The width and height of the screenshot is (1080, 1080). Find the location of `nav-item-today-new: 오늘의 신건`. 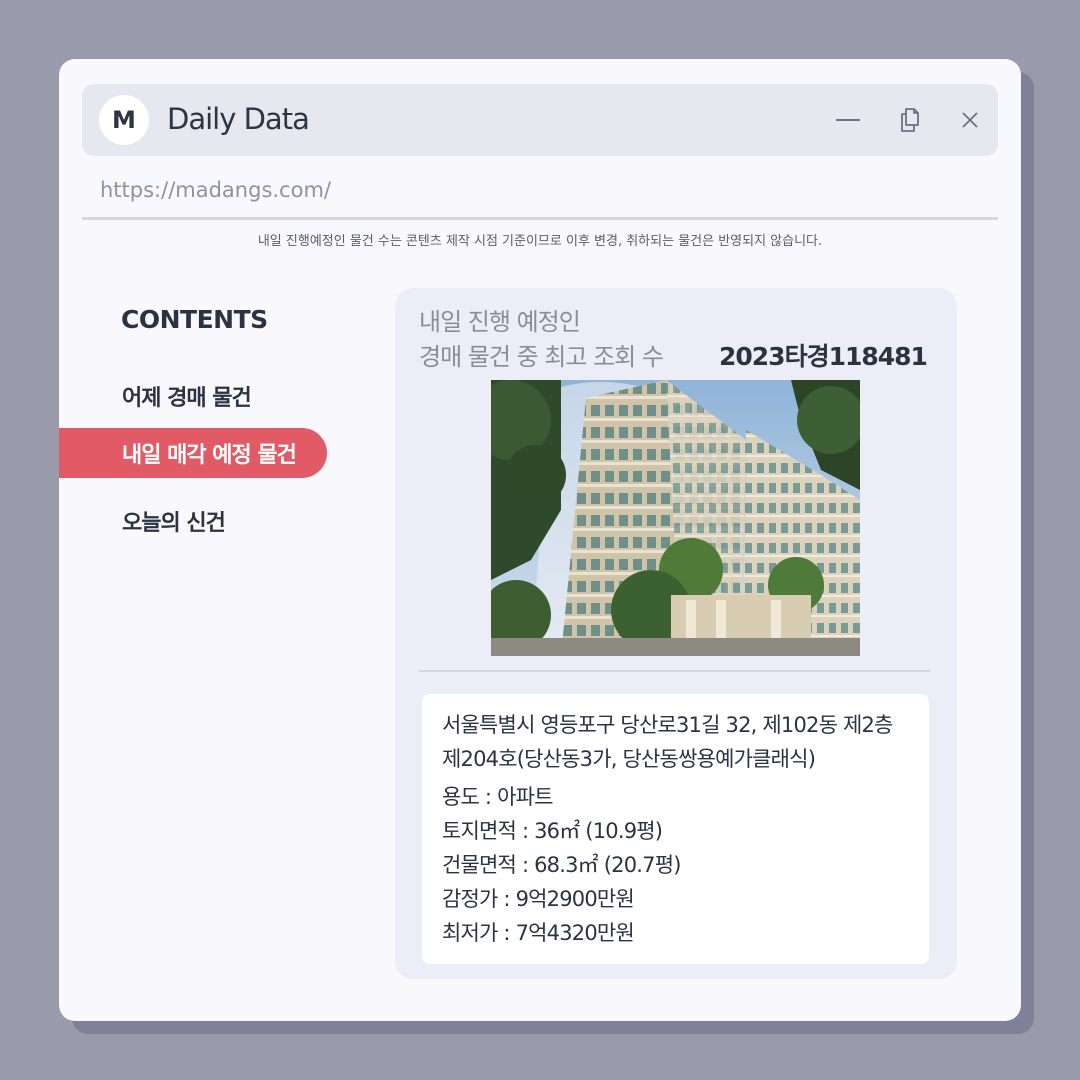

nav-item-today-new: 오늘의 신건 is located at coordinates (193, 521).